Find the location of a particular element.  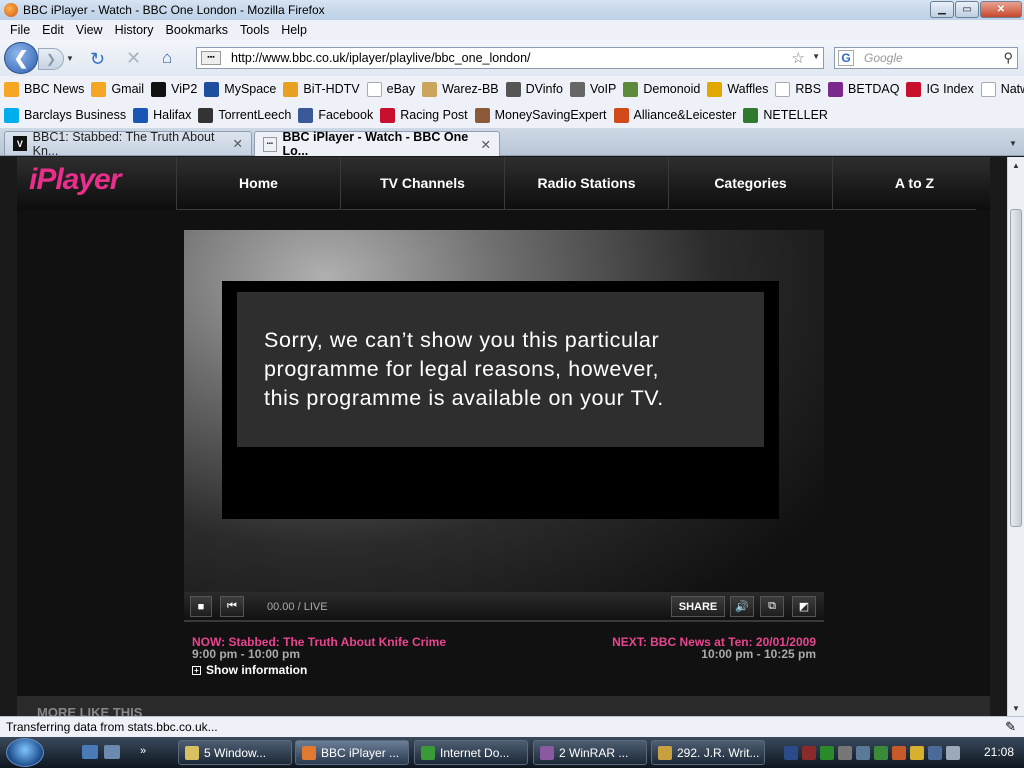

bookmark-betdaq: BETDAQ is located at coordinates (863, 89).